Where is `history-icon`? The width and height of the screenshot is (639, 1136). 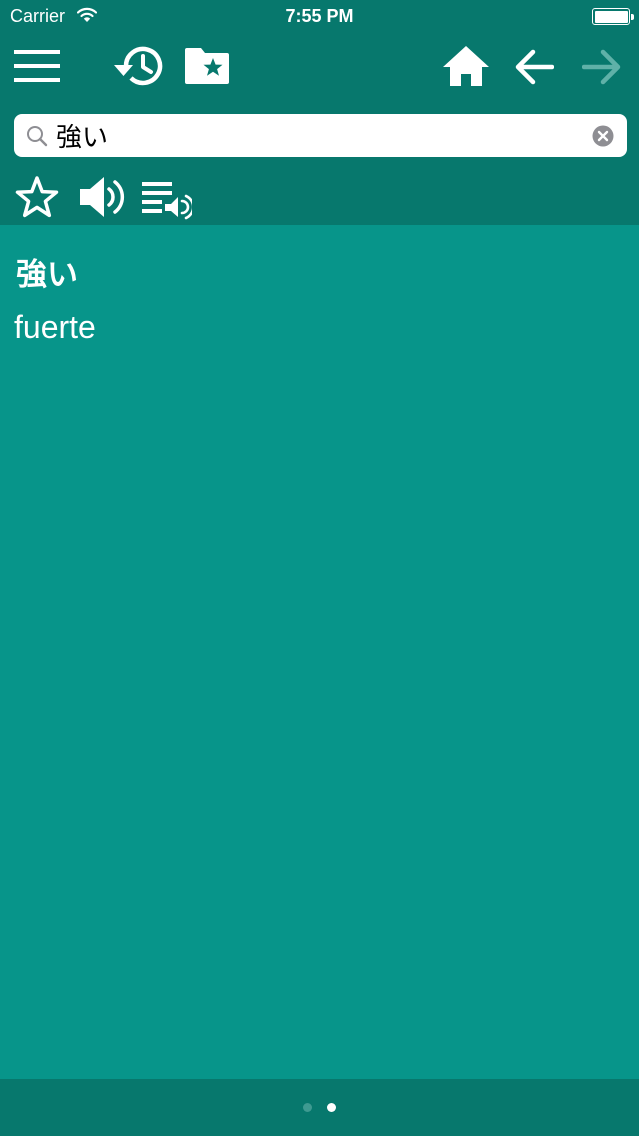 history-icon is located at coordinates (138, 66).